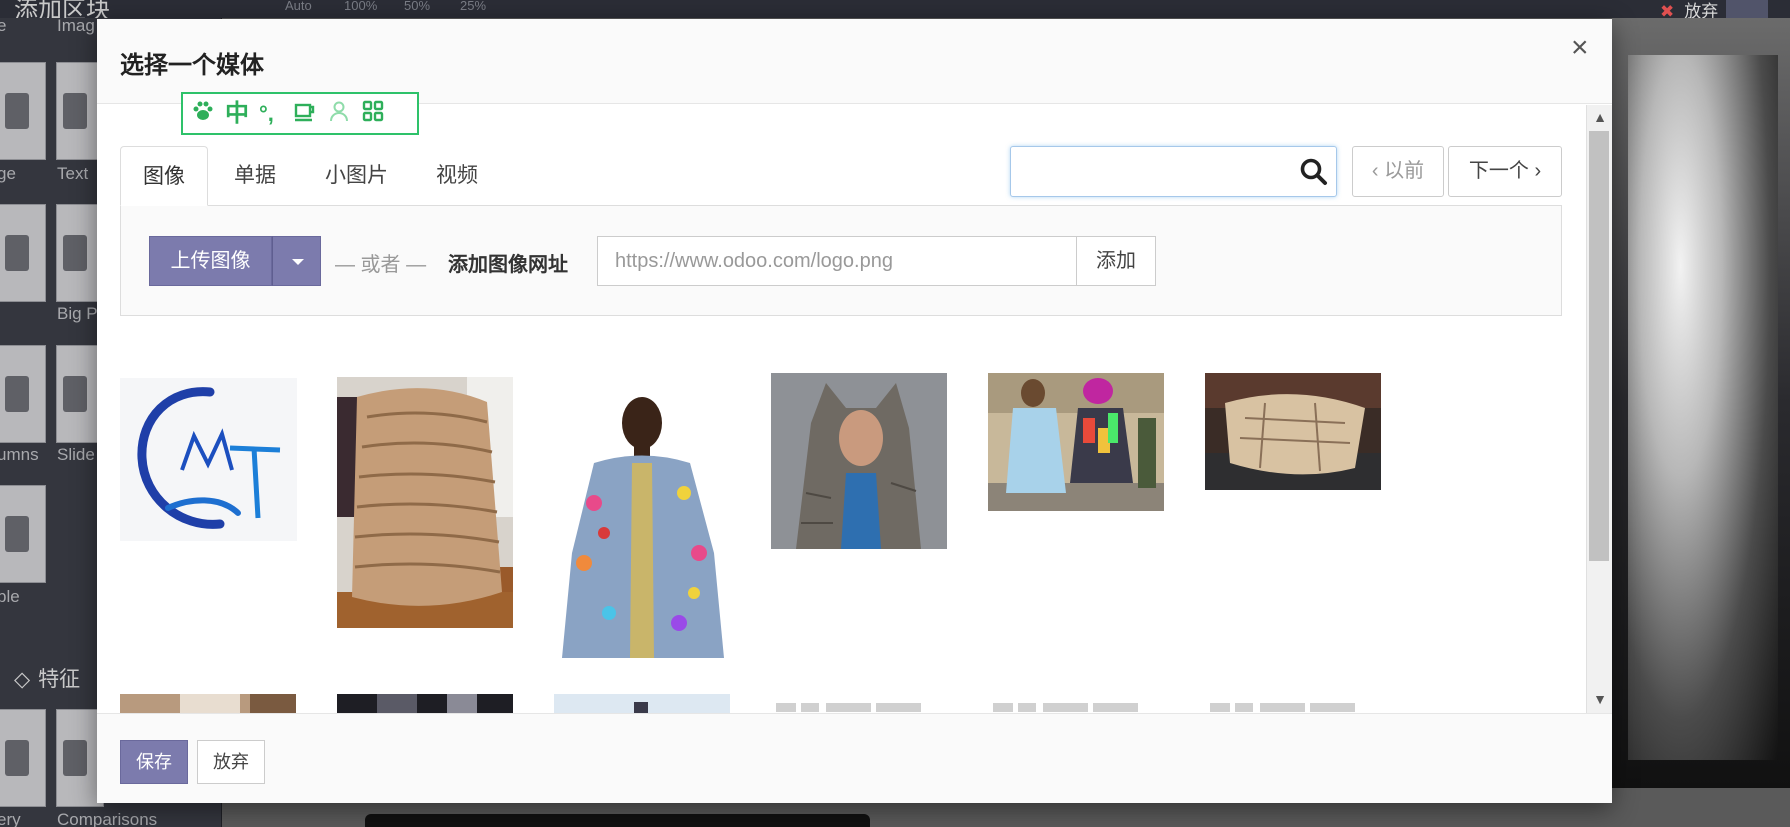 The height and width of the screenshot is (827, 1790). What do you see at coordinates (298, 6) in the screenshot?
I see `toolbar-auto: Auto` at bounding box center [298, 6].